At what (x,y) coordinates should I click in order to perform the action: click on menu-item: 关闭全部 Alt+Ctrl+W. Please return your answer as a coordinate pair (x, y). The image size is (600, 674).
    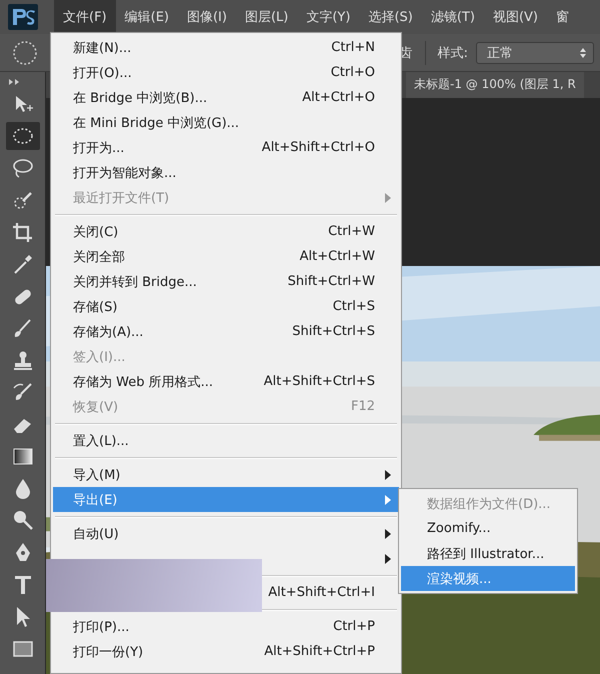
    Looking at the image, I should click on (226, 256).